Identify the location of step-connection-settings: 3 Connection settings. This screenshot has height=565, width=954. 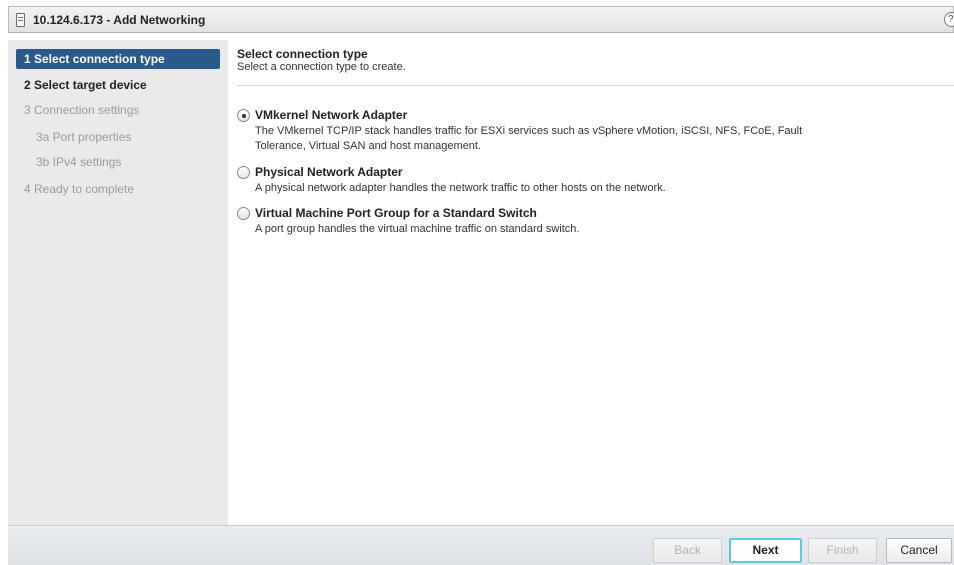
(82, 110).